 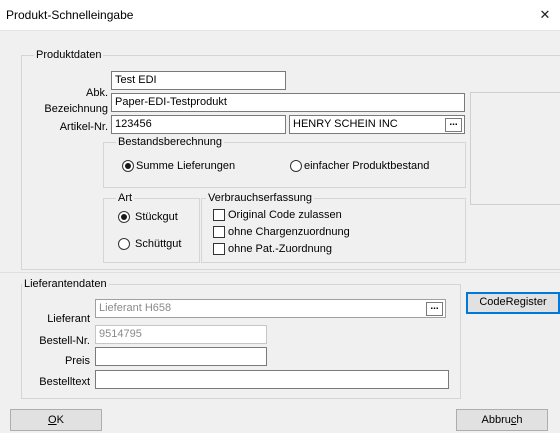 I want to click on code-register-label: CodeRegister, so click(x=513, y=302).